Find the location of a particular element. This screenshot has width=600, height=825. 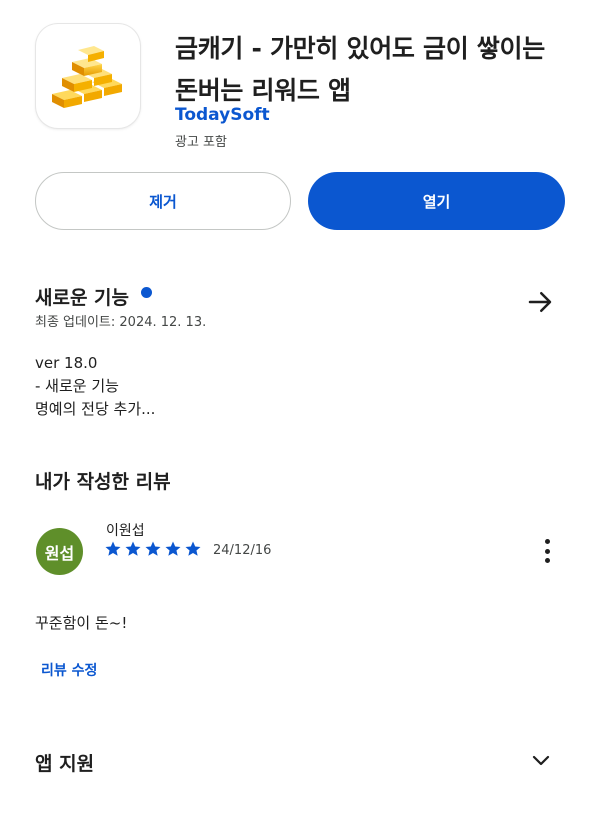

app-icon is located at coordinates (88, 76).